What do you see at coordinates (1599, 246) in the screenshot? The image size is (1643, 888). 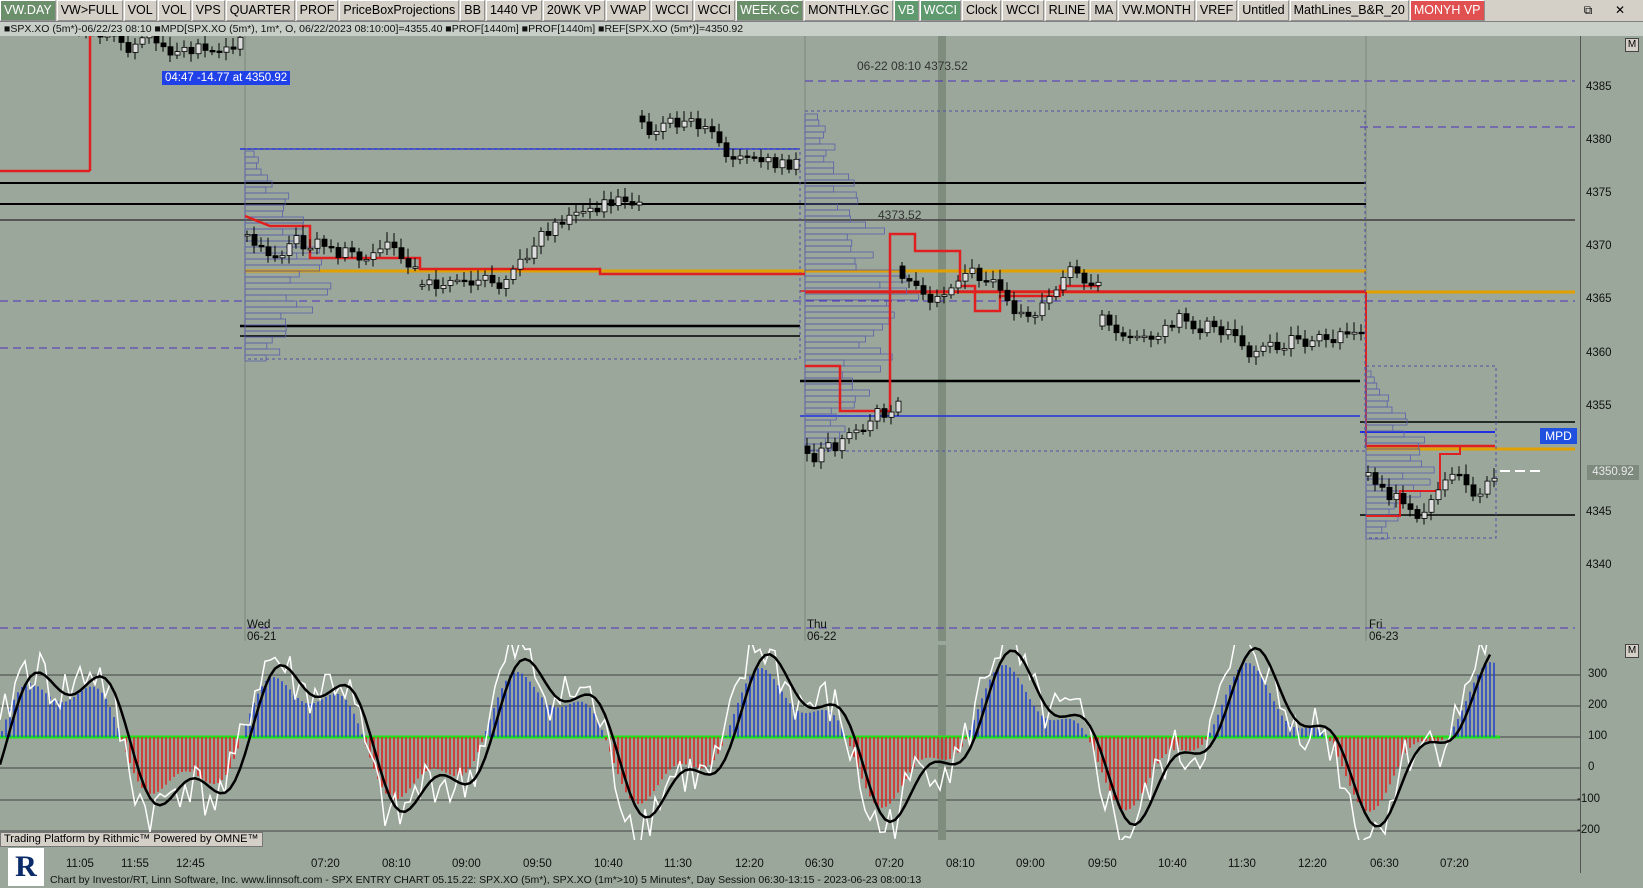 I see `price-tick-label: 4370` at bounding box center [1599, 246].